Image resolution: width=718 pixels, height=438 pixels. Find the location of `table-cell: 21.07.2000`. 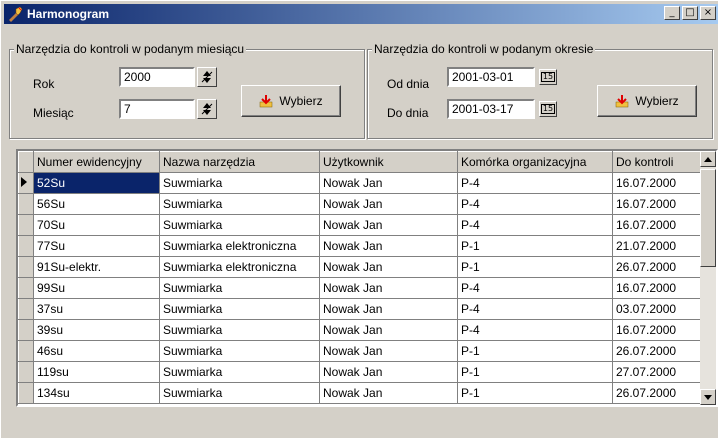

table-cell: 21.07.2000 is located at coordinates (657, 246).